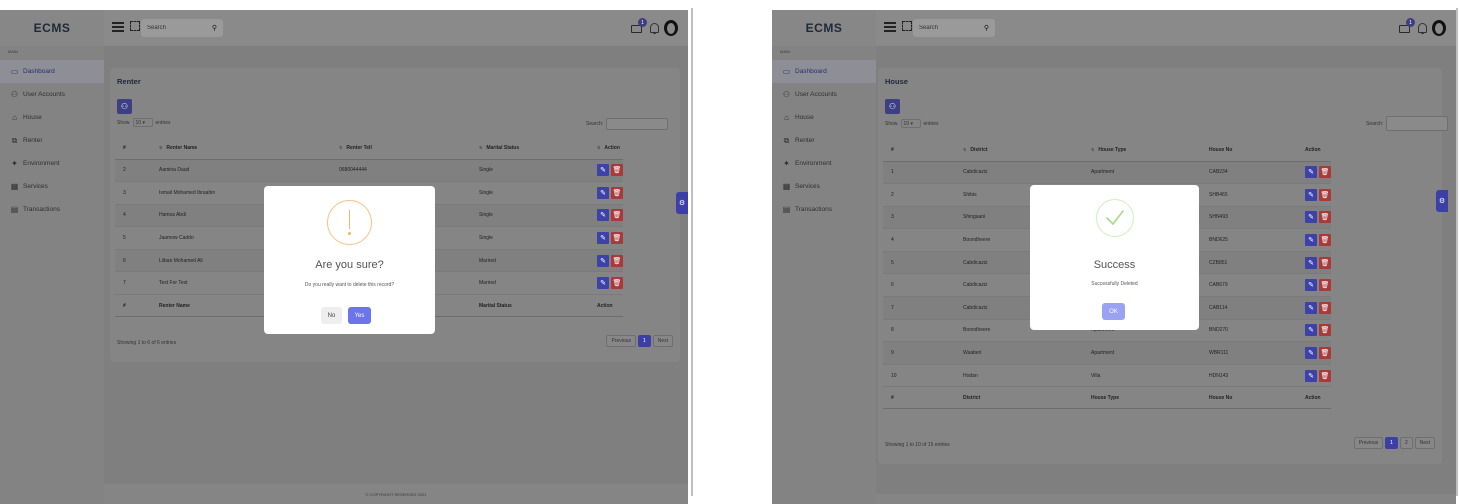 The height and width of the screenshot is (504, 1460). What do you see at coordinates (606, 148) in the screenshot?
I see `column-header: ⇅ Action` at bounding box center [606, 148].